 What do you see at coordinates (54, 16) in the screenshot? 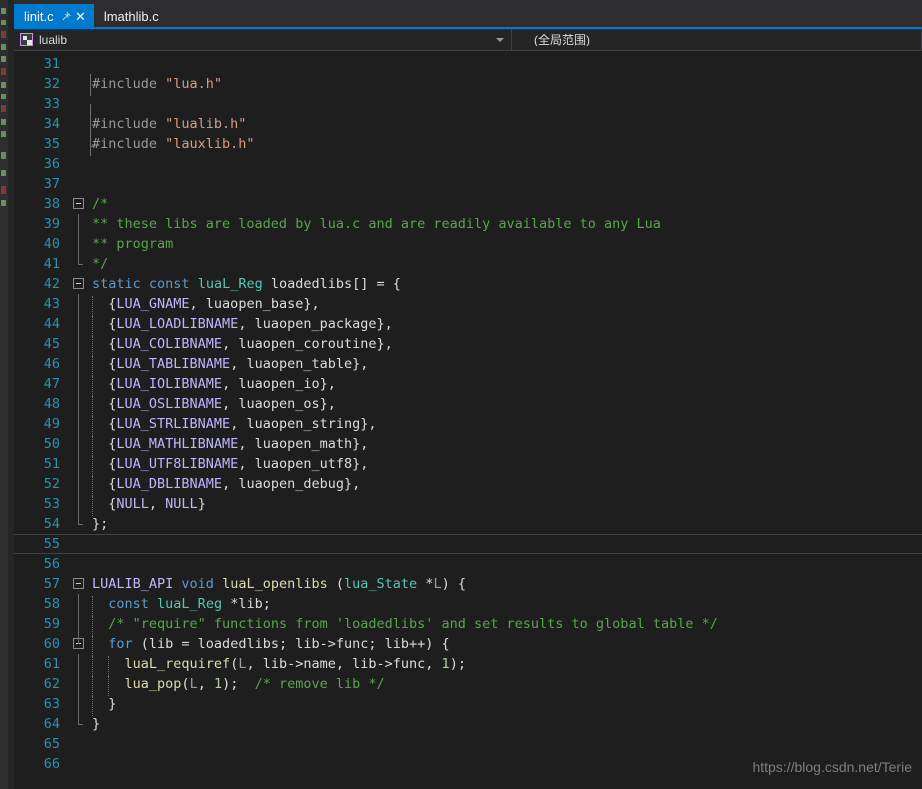
I see `tab-linit-c: linit.c ⤒ ✕` at bounding box center [54, 16].